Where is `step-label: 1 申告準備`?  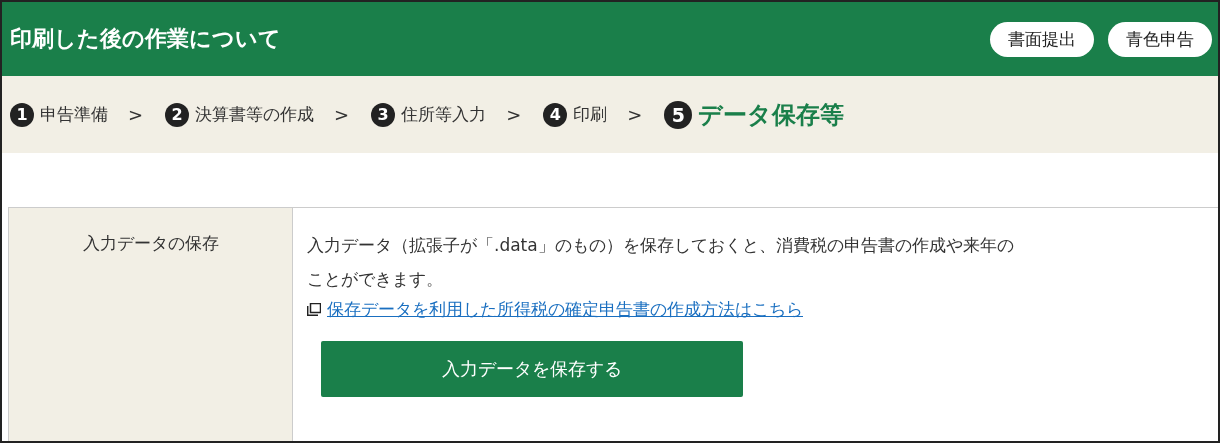
step-label: 1 申告準備 is located at coordinates (59, 114).